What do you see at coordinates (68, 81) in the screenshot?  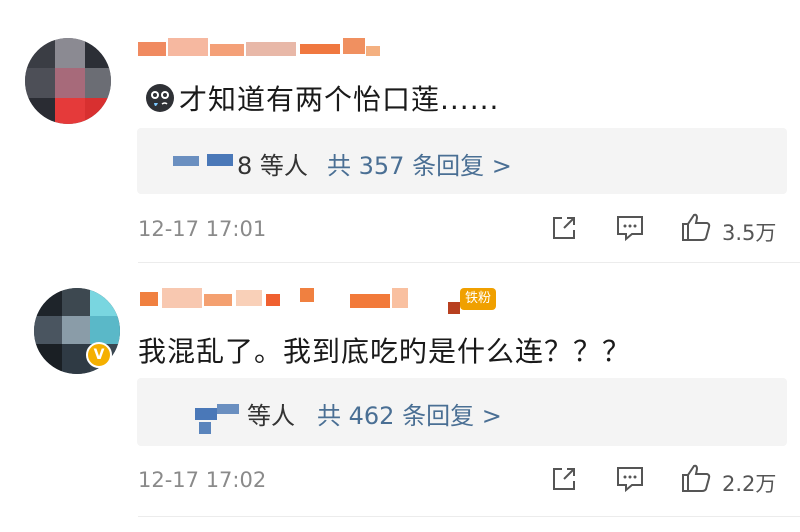 I see `avatar` at bounding box center [68, 81].